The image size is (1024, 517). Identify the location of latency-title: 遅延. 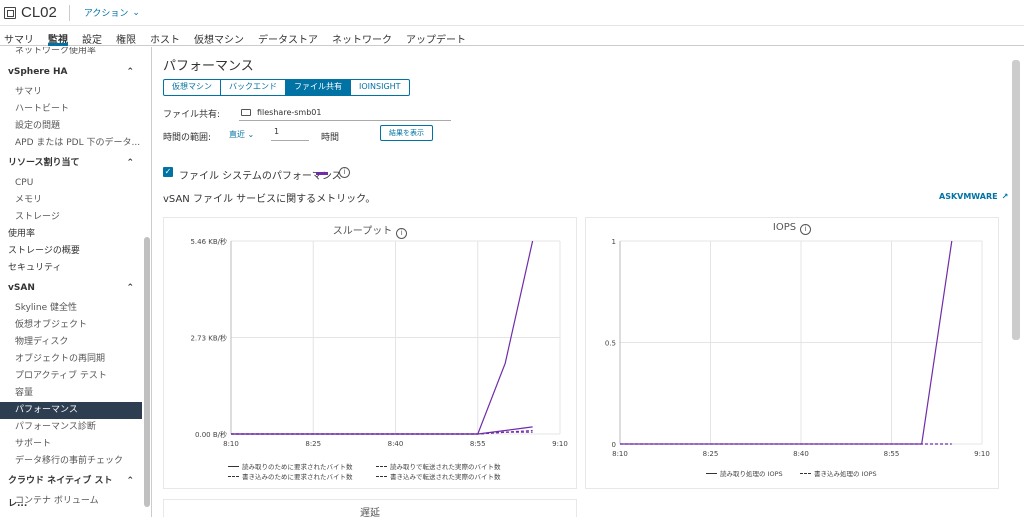
(370, 512).